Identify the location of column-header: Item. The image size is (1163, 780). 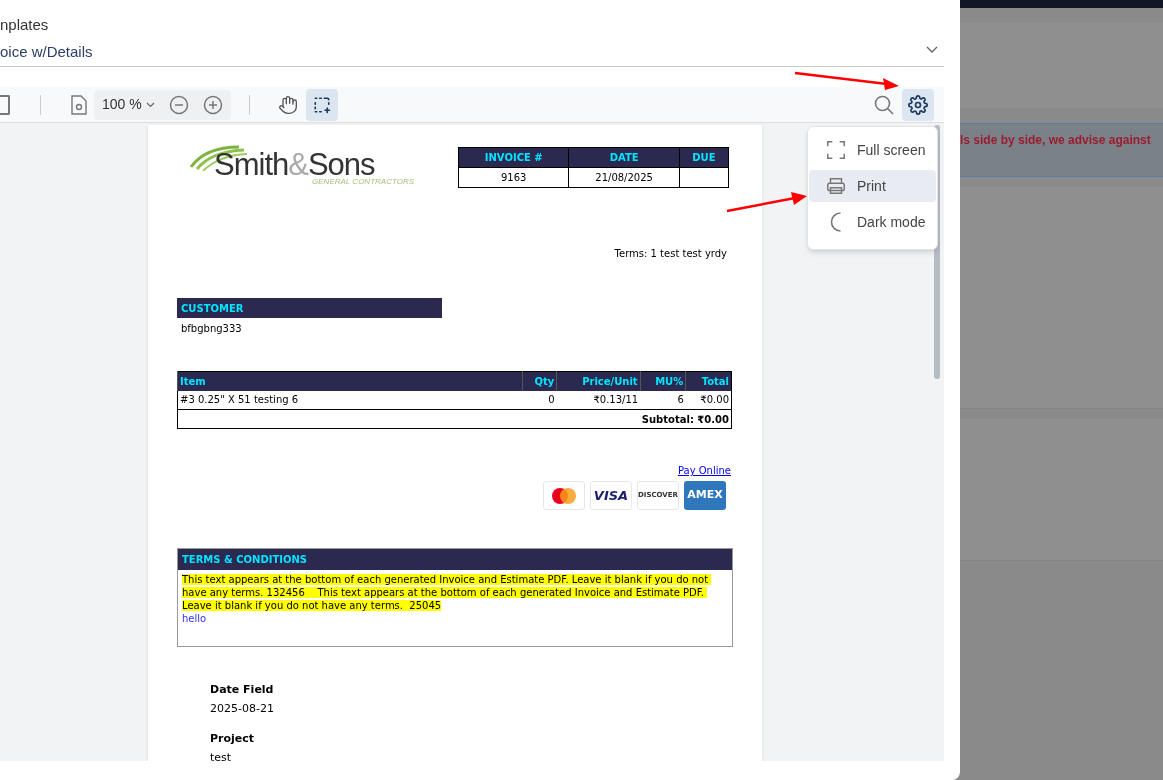
(350, 381).